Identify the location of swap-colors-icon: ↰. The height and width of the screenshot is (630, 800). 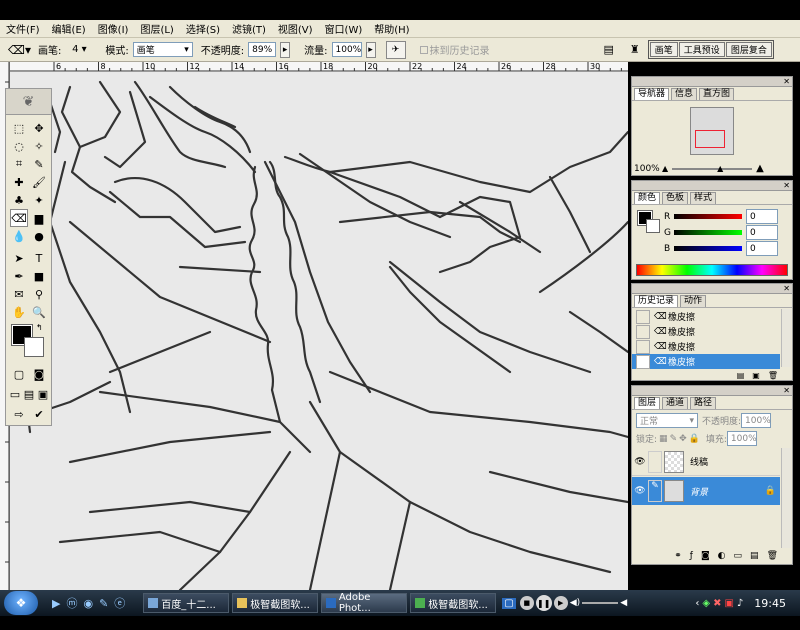
(39, 327).